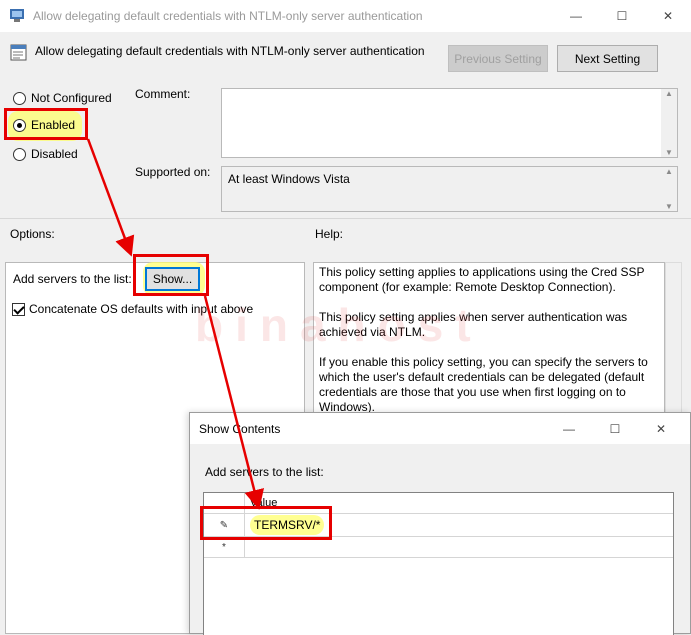 The height and width of the screenshot is (635, 691). What do you see at coordinates (234, 402) in the screenshot?
I see `arrow-show-to-value` at bounding box center [234, 402].